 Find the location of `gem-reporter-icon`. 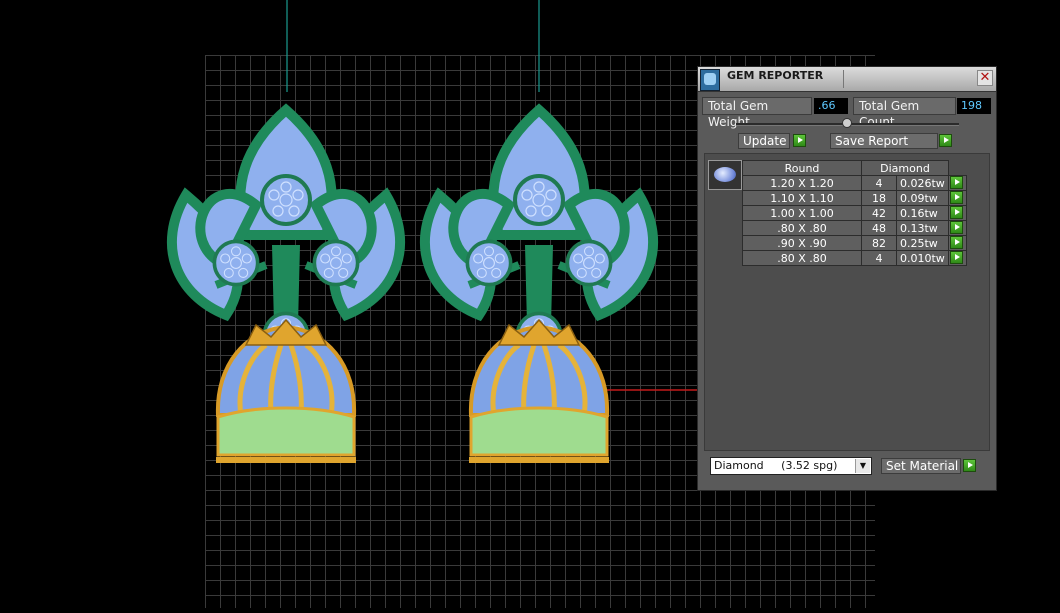

gem-reporter-icon is located at coordinates (710, 80).